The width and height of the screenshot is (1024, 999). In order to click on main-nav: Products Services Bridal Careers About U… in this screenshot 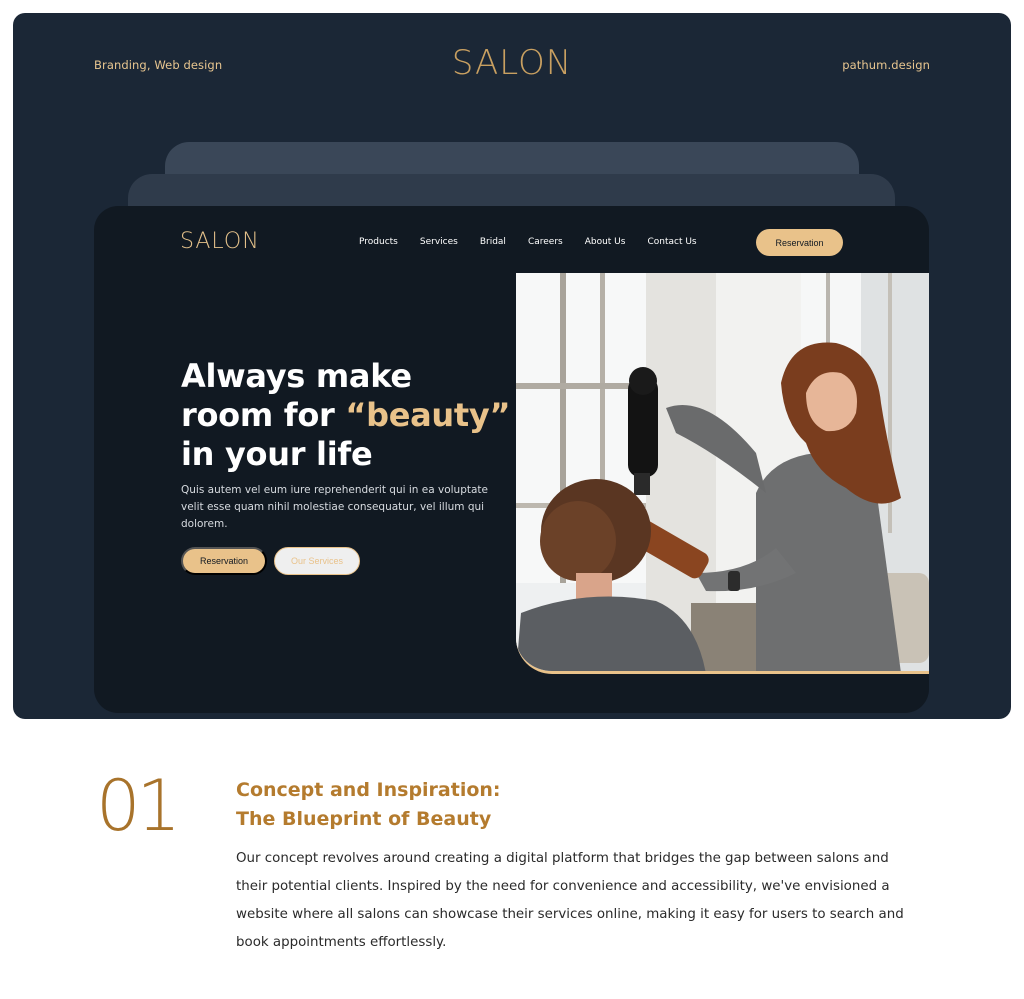, I will do `click(531, 242)`.